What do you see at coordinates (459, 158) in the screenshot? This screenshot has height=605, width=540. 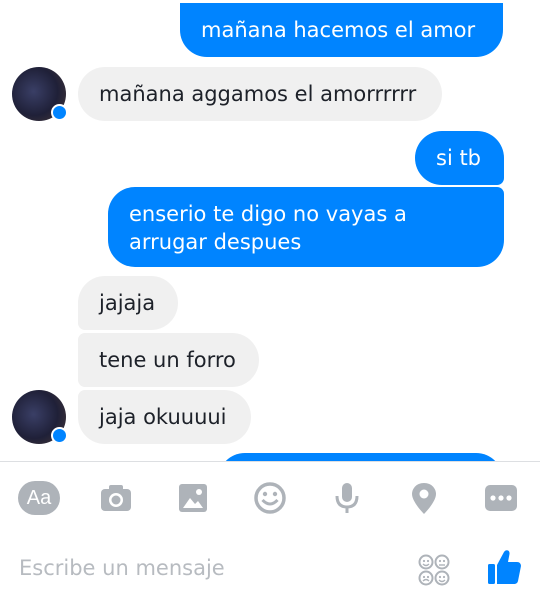 I see `message-bubble-outgoing: si tb` at bounding box center [459, 158].